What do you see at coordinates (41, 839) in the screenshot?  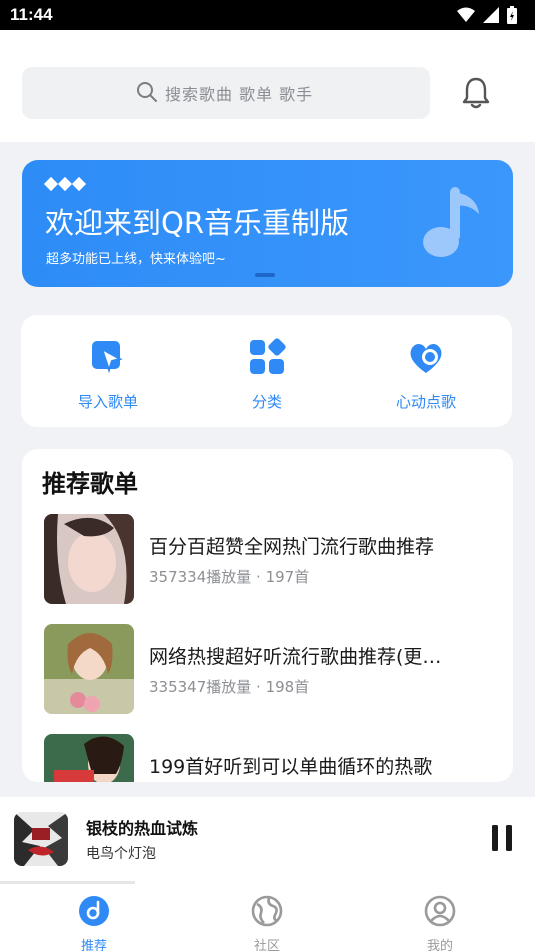 I see `now-playing-cover` at bounding box center [41, 839].